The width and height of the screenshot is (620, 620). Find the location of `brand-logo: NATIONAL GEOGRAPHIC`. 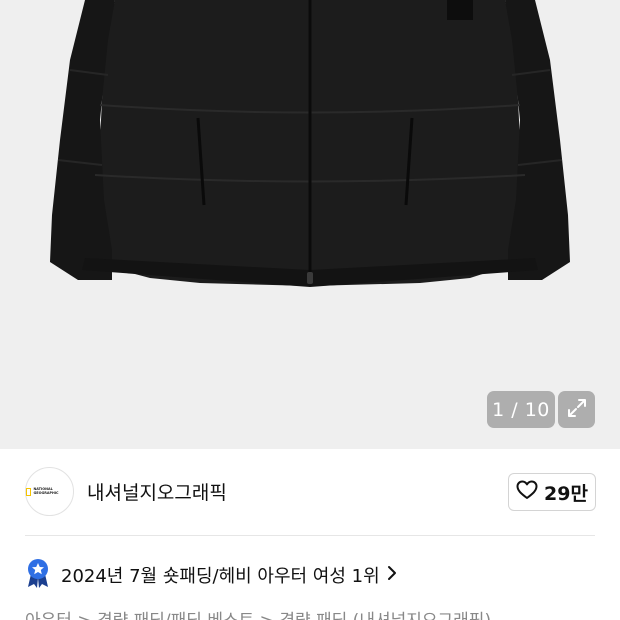

brand-logo: NATIONAL GEOGRAPHIC is located at coordinates (49, 491).